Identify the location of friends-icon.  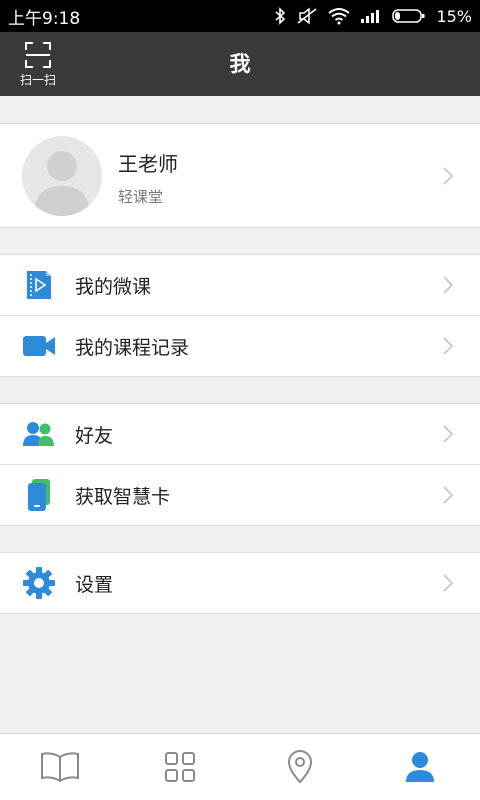
(39, 434).